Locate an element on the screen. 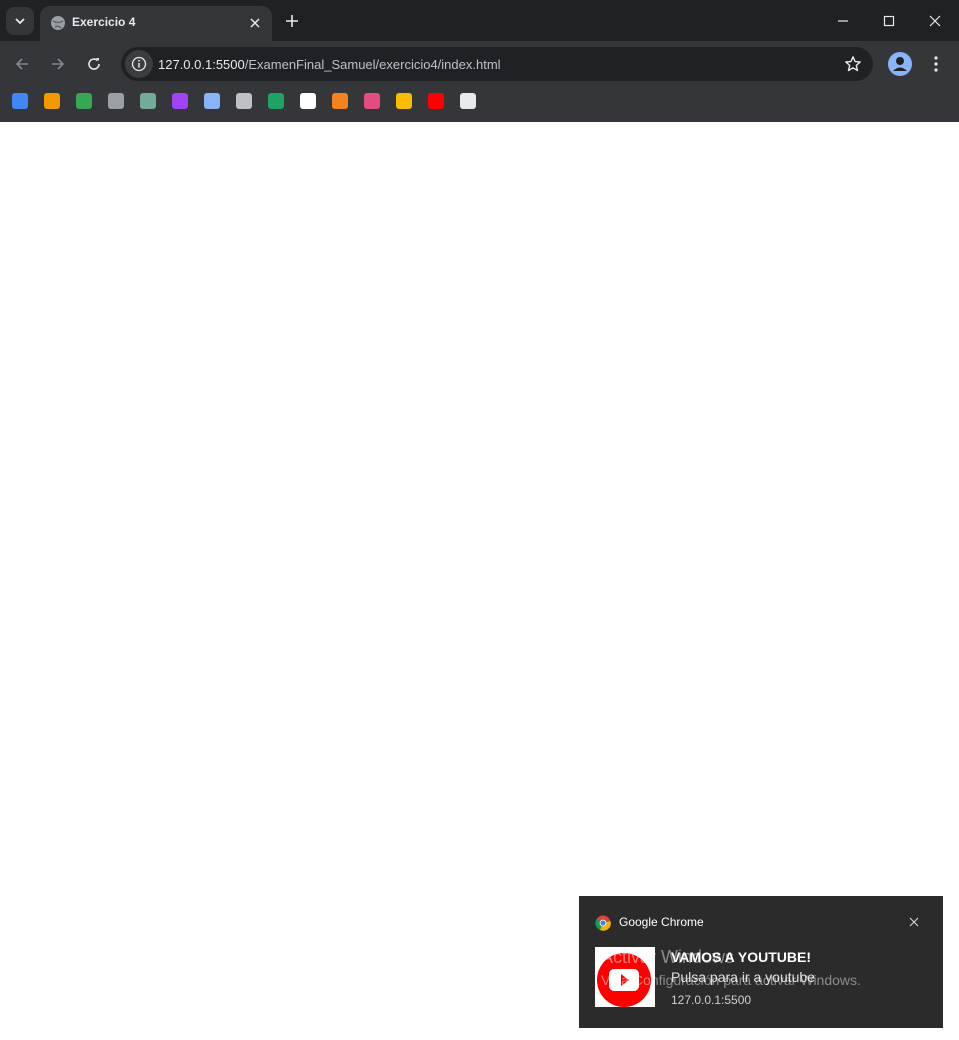  notification-origin: 127.0.0.1:5500 is located at coordinates (711, 1000).